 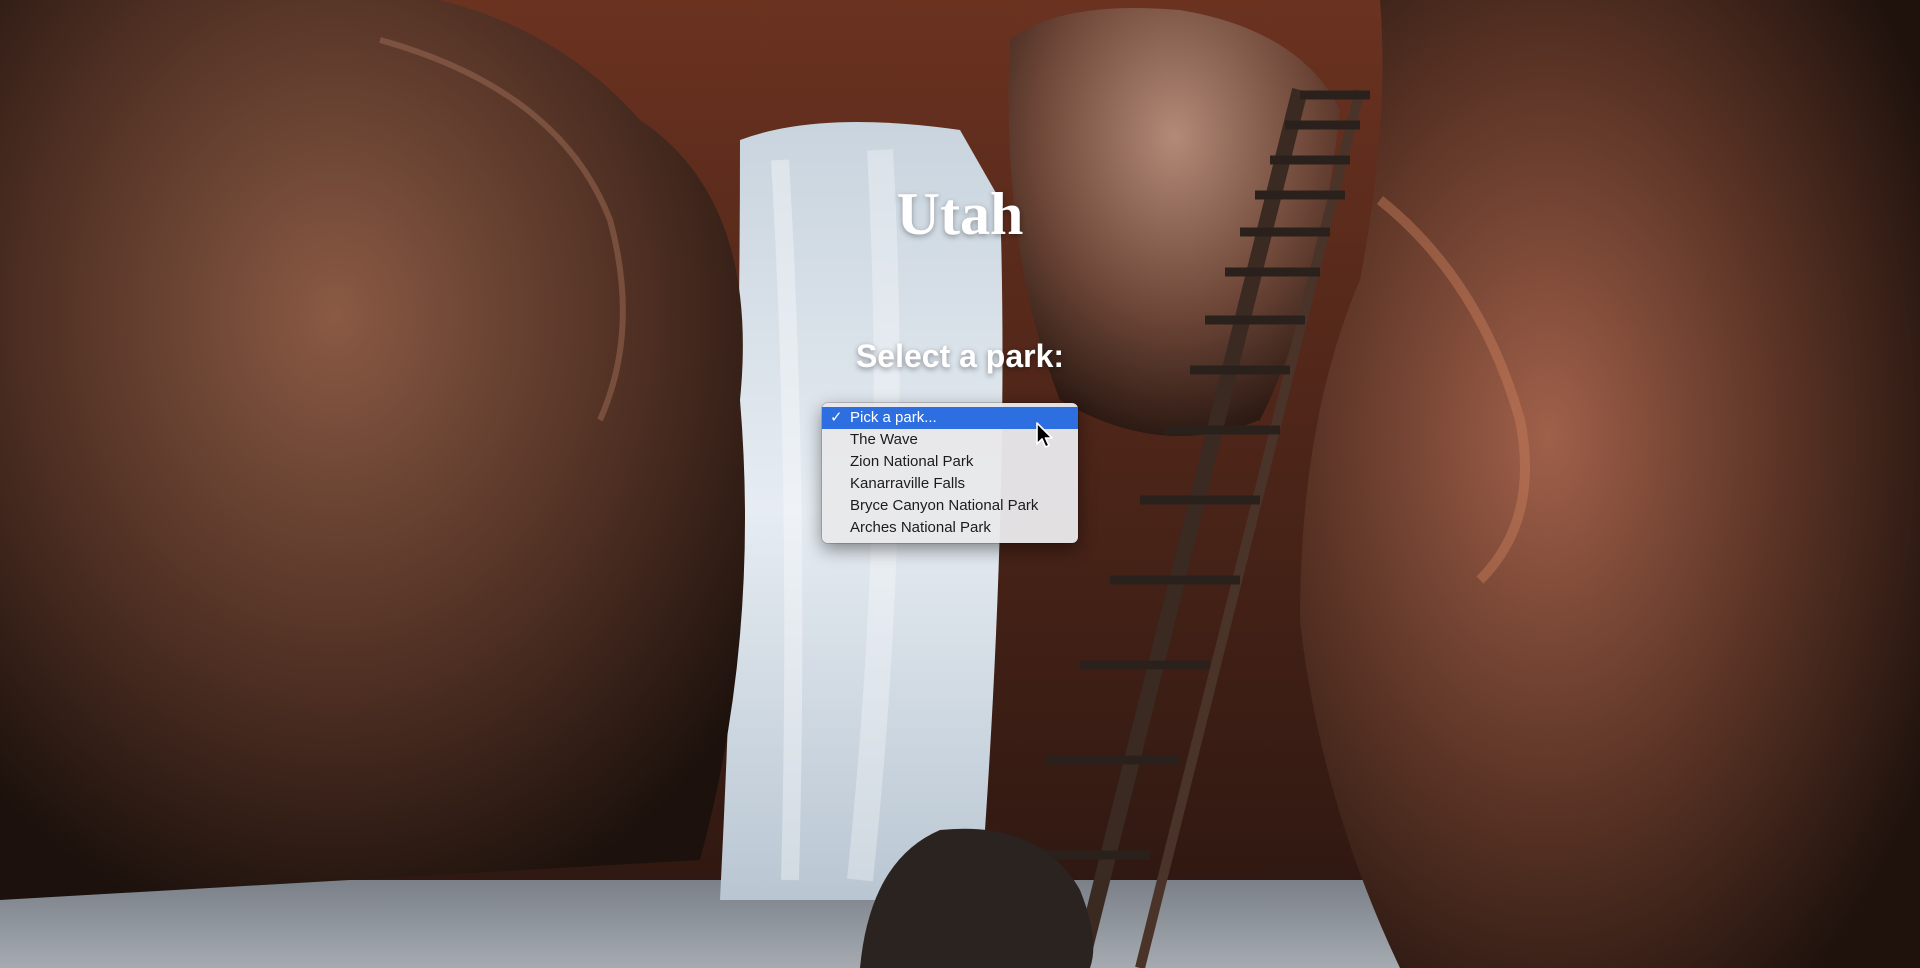 I want to click on option-label: Kanarraville Falls, so click(x=908, y=483).